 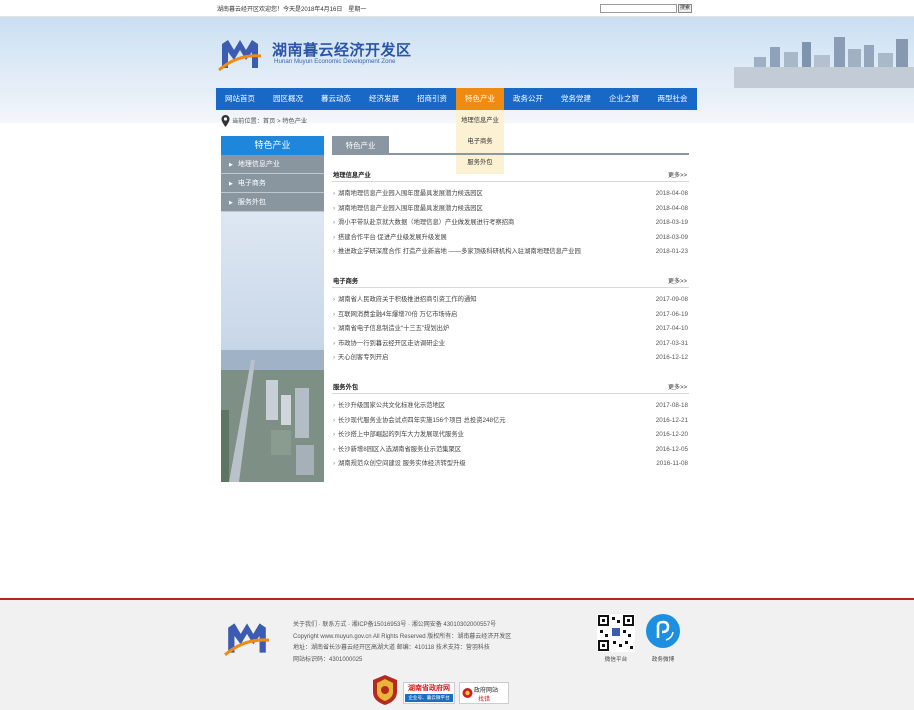 What do you see at coordinates (402, 464) in the screenshot?
I see `news-title: 湖南规范众创空间建设 服务实体经济转型升级` at bounding box center [402, 464].